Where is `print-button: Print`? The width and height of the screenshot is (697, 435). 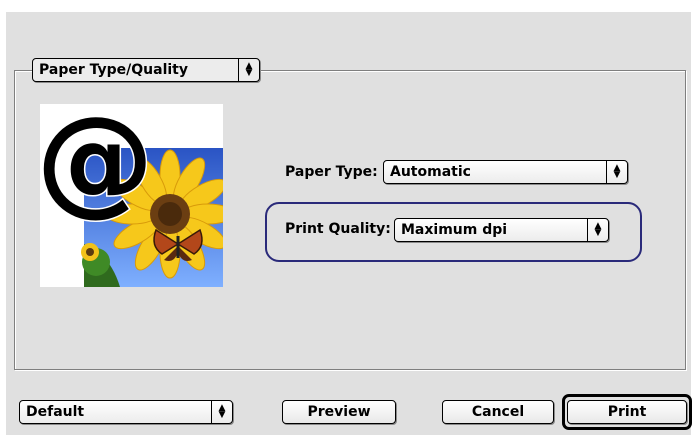 print-button: Print is located at coordinates (627, 412).